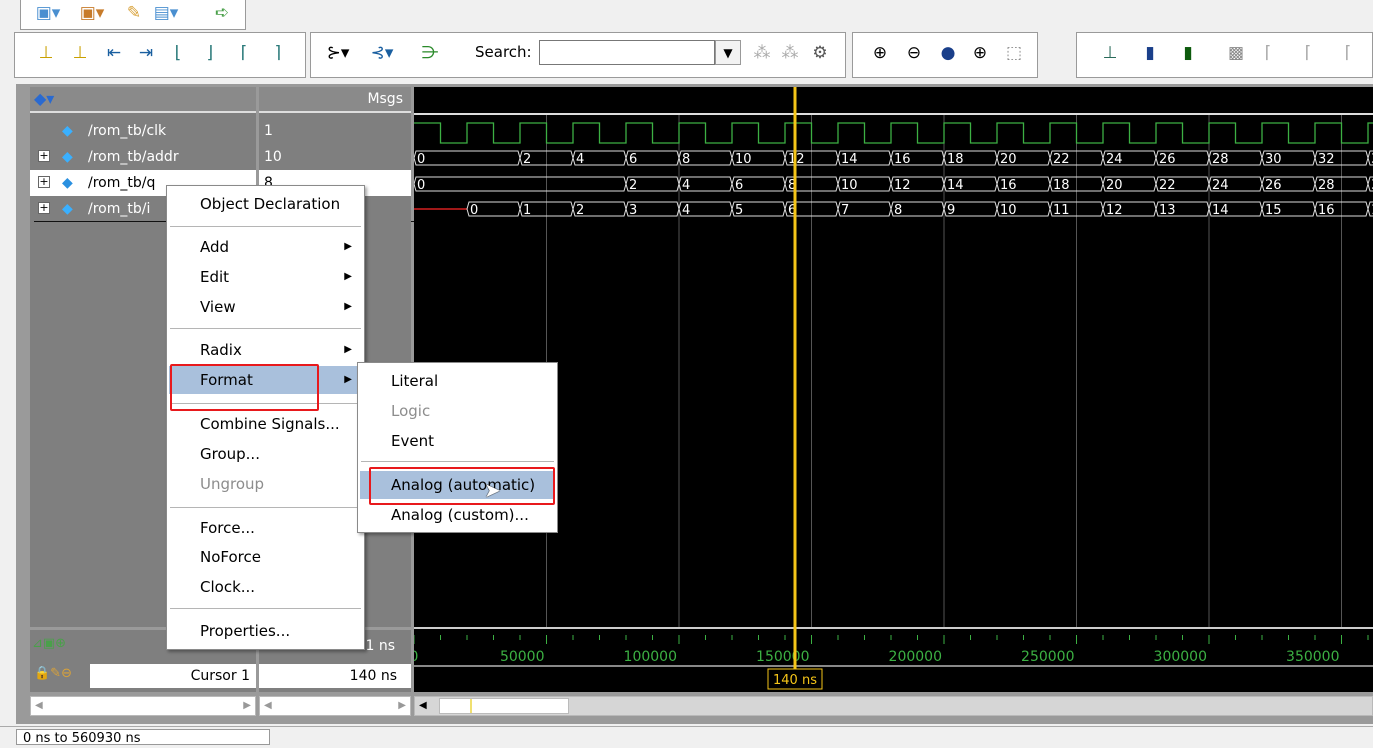 The width and height of the screenshot is (1373, 748). I want to click on lock-cursor-icon: 🔒✎⊖, so click(53, 673).